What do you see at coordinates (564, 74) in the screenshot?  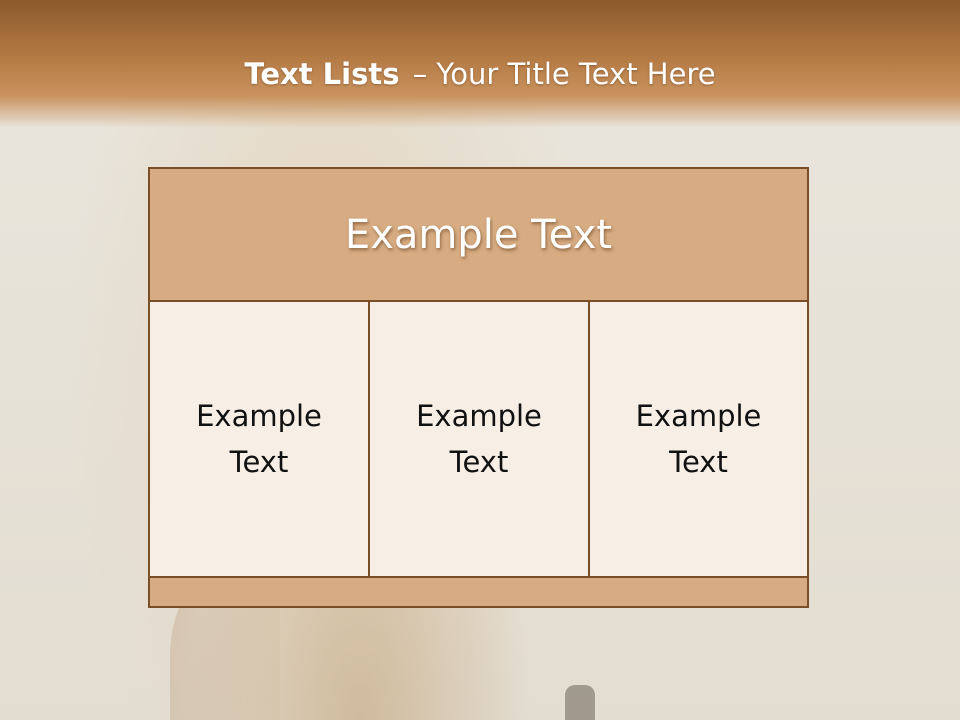 I see `slide-title-rest: – Your Title Text Here` at bounding box center [564, 74].